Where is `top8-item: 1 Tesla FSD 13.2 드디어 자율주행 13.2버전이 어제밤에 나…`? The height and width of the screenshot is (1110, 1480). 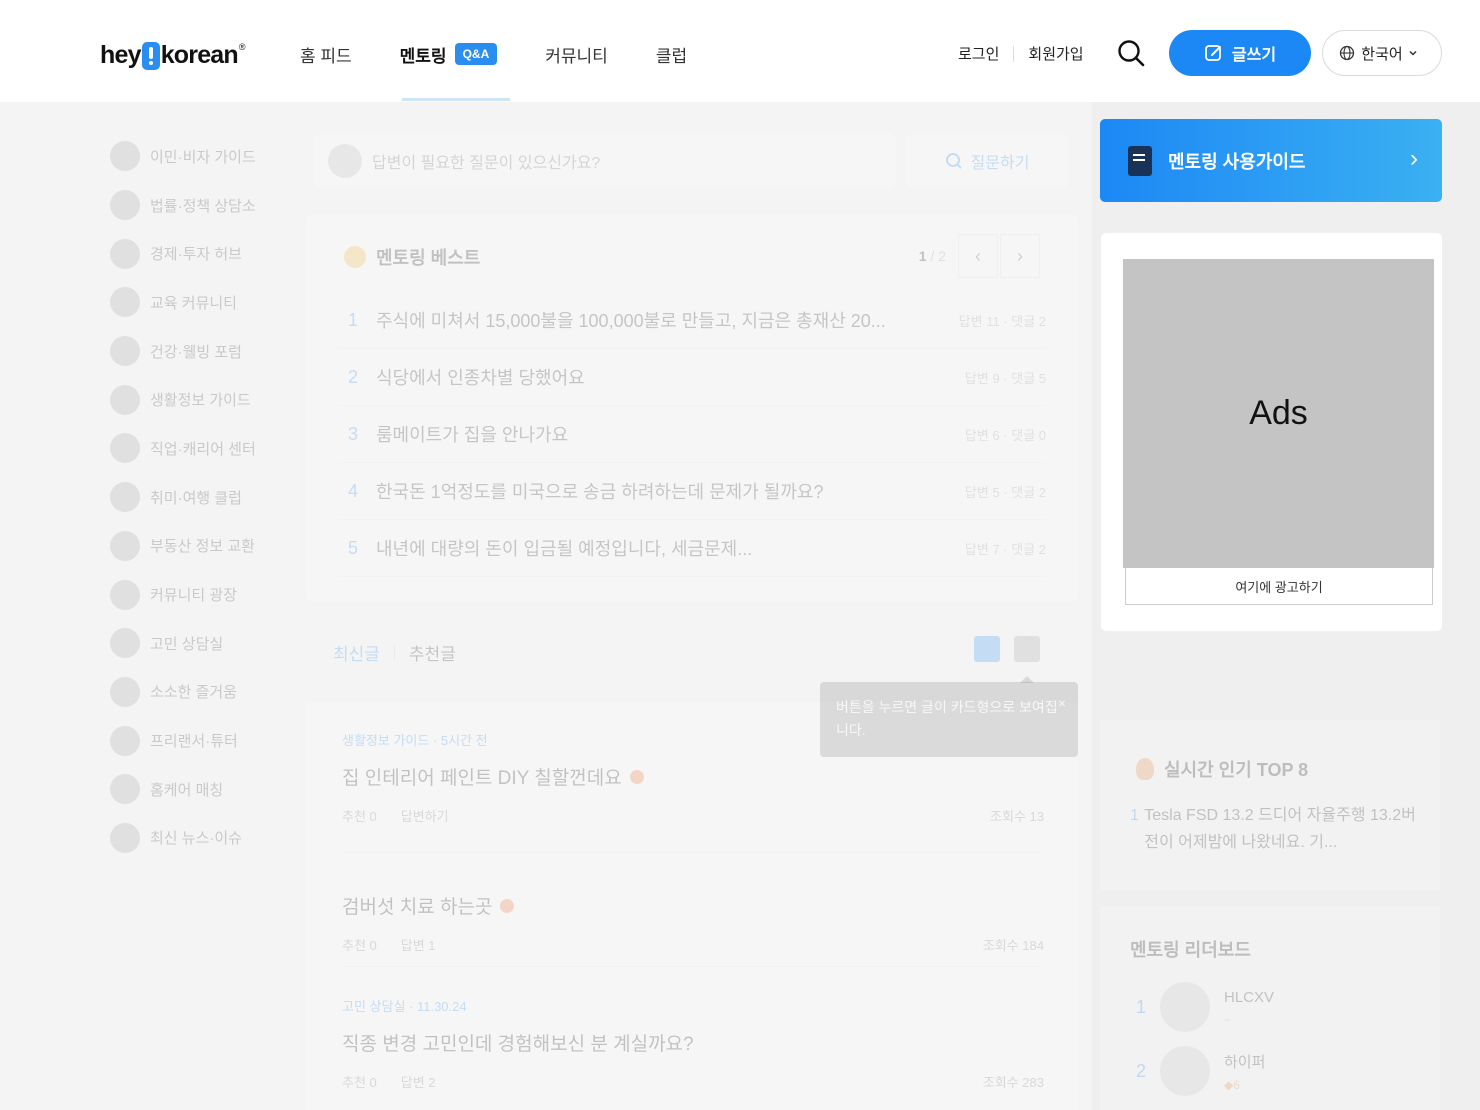 top8-item: 1 Tesla FSD 13.2 드디어 자율주행 13.2버전이 어제밤에 나… is located at coordinates (1275, 829).